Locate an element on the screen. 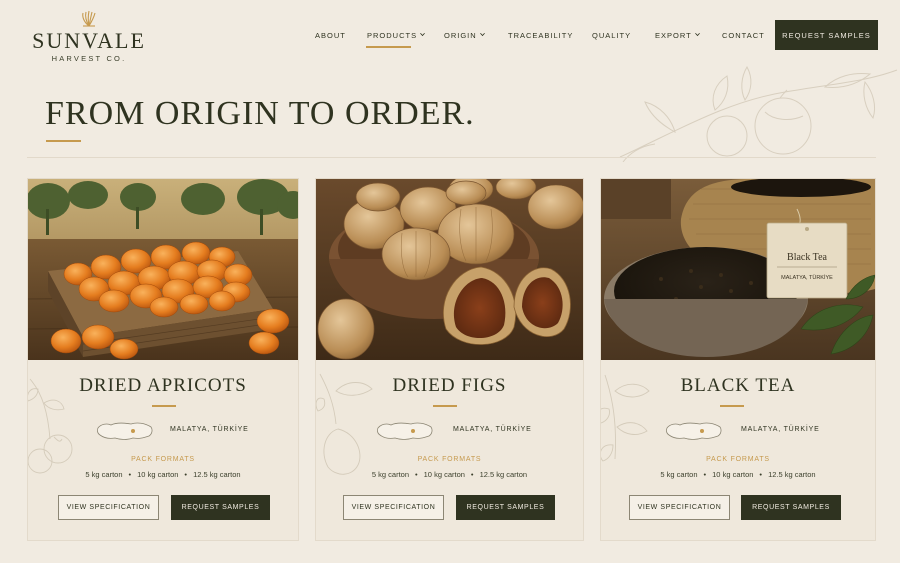 The width and height of the screenshot is (900, 563). nav-item-quality: QUALITY is located at coordinates (611, 35).